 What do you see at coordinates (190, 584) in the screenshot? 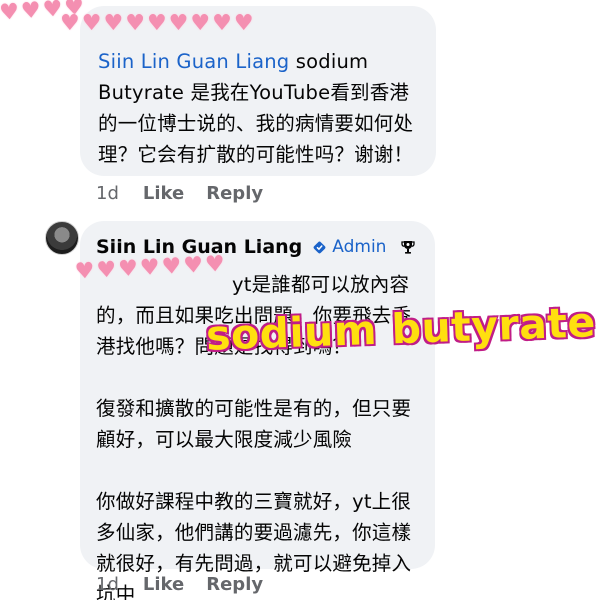
I see `comment-2-meta: 1d Like Reply` at bounding box center [190, 584].